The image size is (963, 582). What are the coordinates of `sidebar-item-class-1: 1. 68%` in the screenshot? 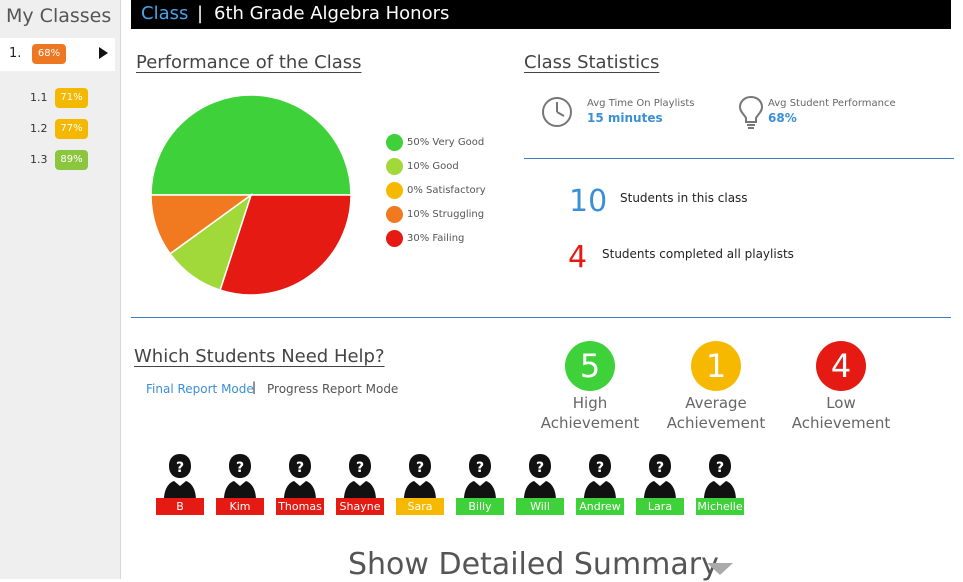 It's located at (57, 54).